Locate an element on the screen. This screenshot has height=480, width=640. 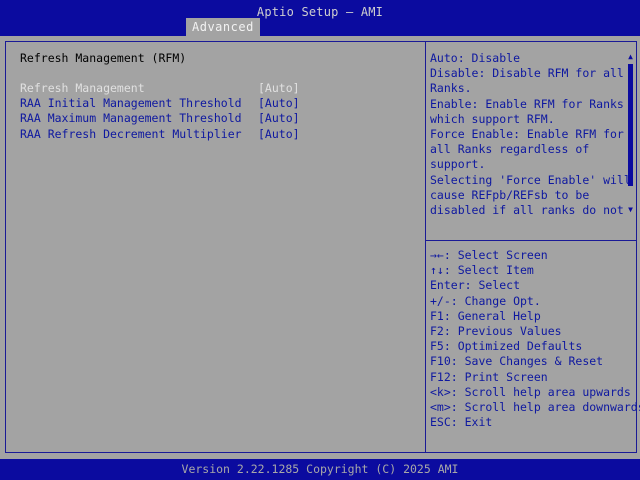
help-line: Auto: Disable is located at coordinates (475, 58).